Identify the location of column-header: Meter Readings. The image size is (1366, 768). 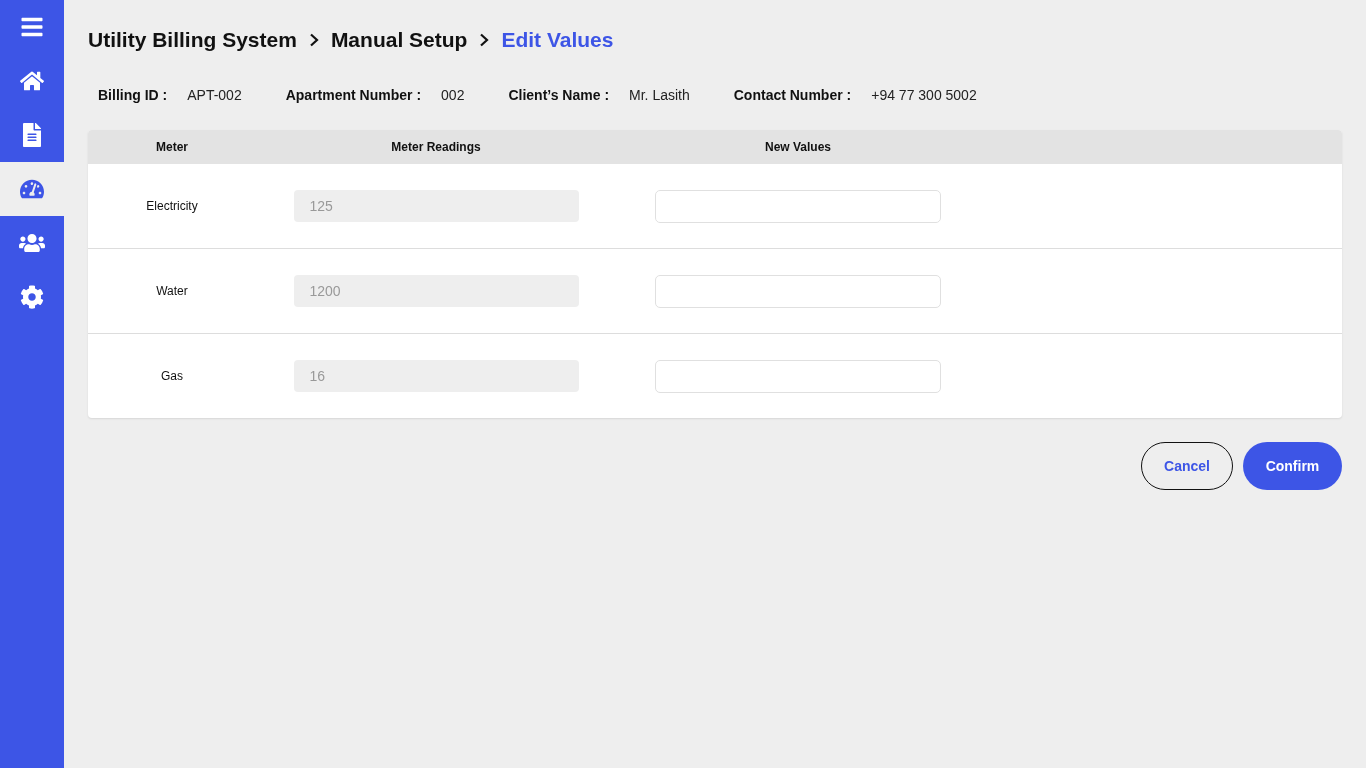
(436, 147).